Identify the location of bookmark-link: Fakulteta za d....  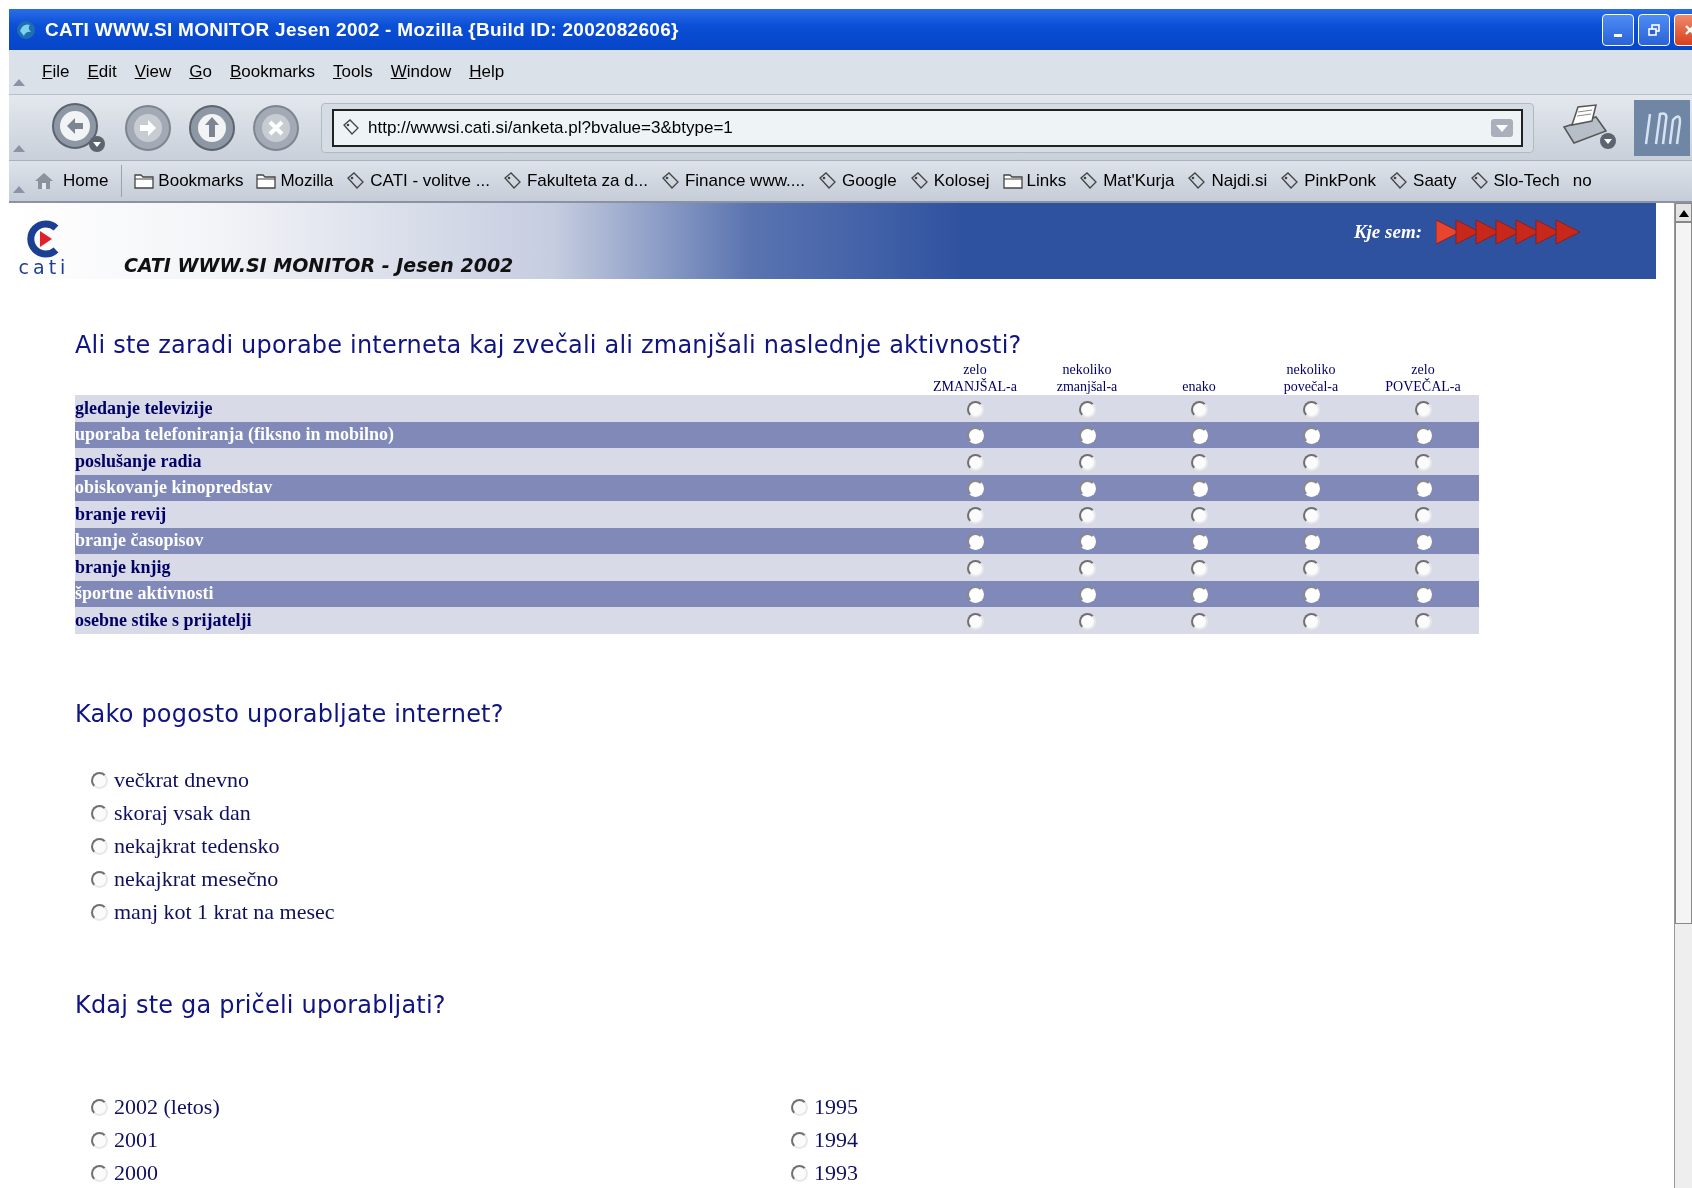
(587, 181).